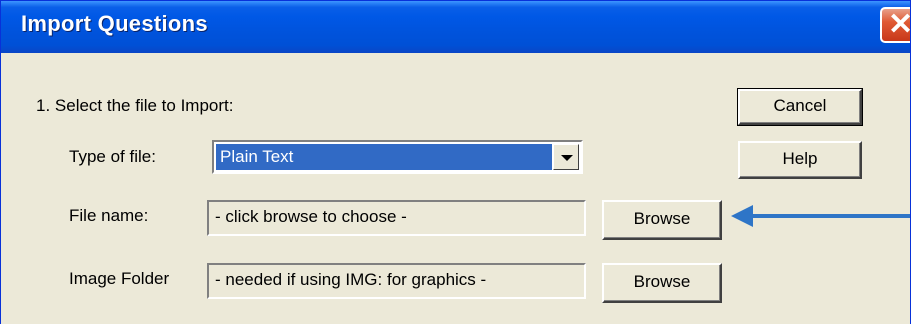 This screenshot has width=913, height=324. Describe the element at coordinates (109, 215) in the screenshot. I see `file-name-label: File name:` at that location.